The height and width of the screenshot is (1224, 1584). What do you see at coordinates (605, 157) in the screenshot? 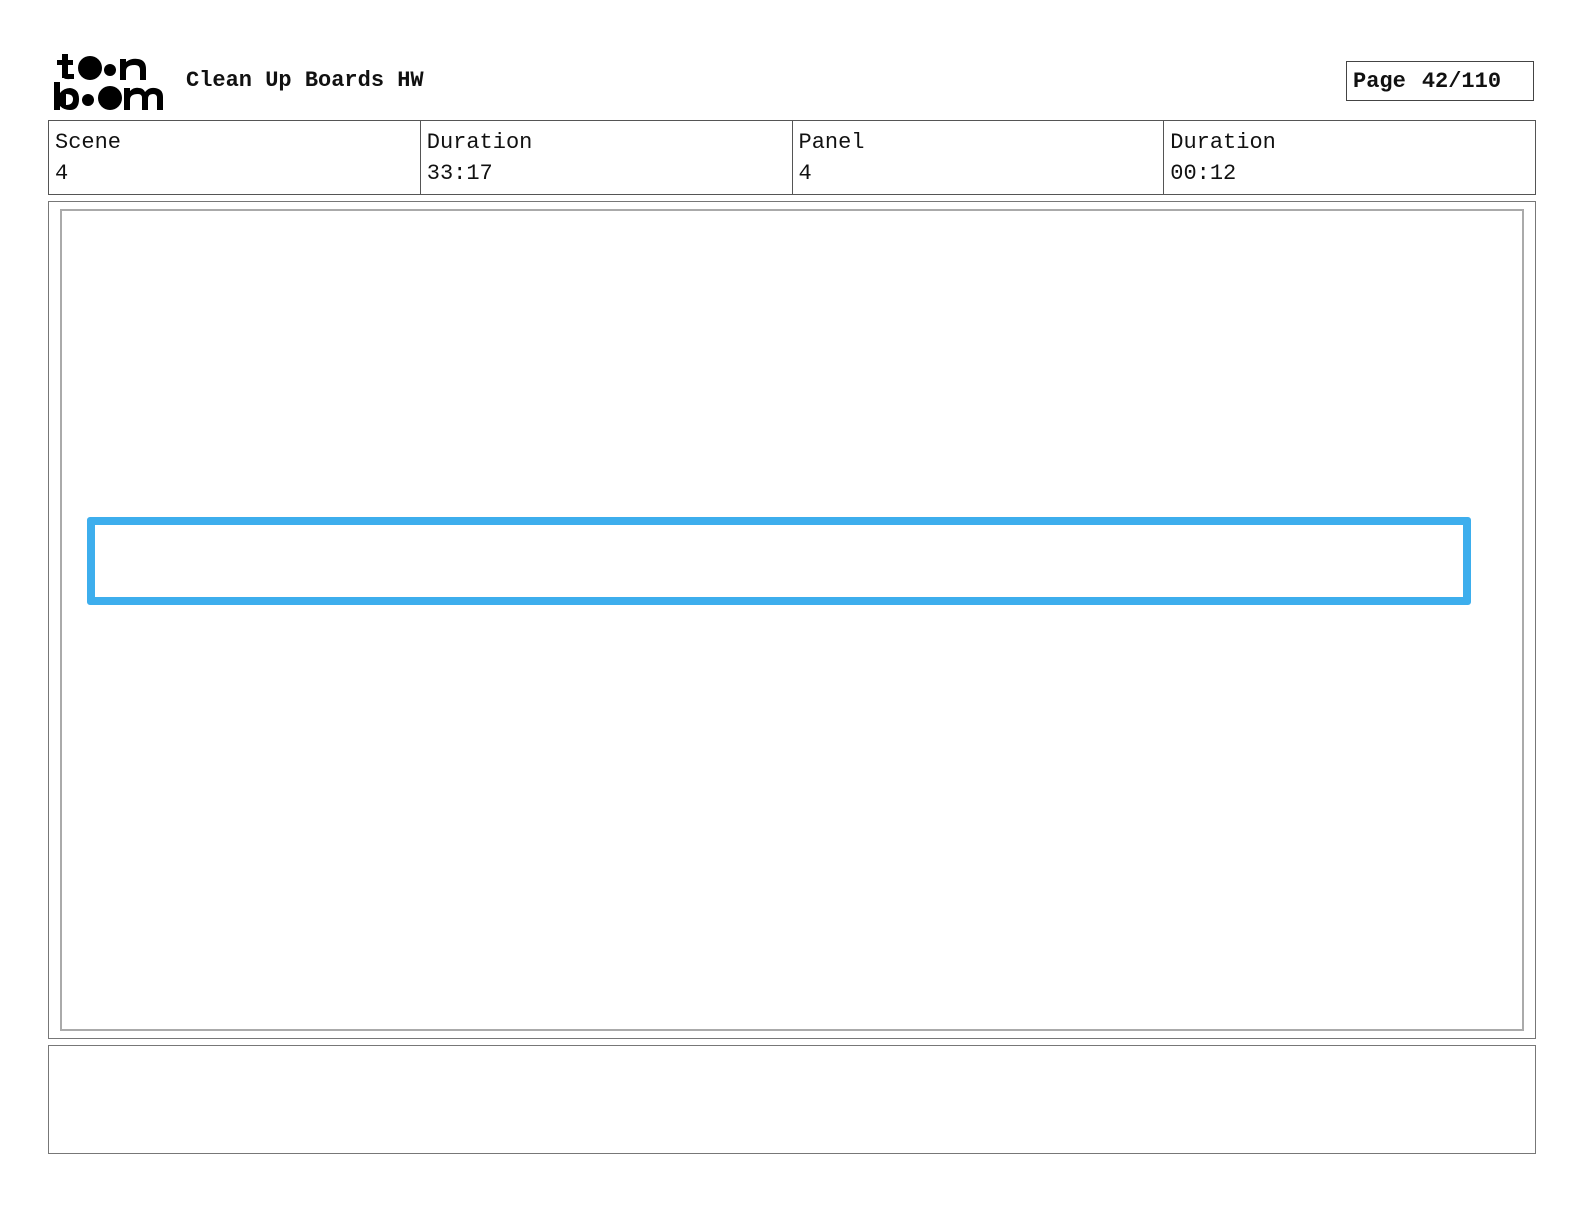
I see `scene-duration-cell: Duration 33:17` at bounding box center [605, 157].